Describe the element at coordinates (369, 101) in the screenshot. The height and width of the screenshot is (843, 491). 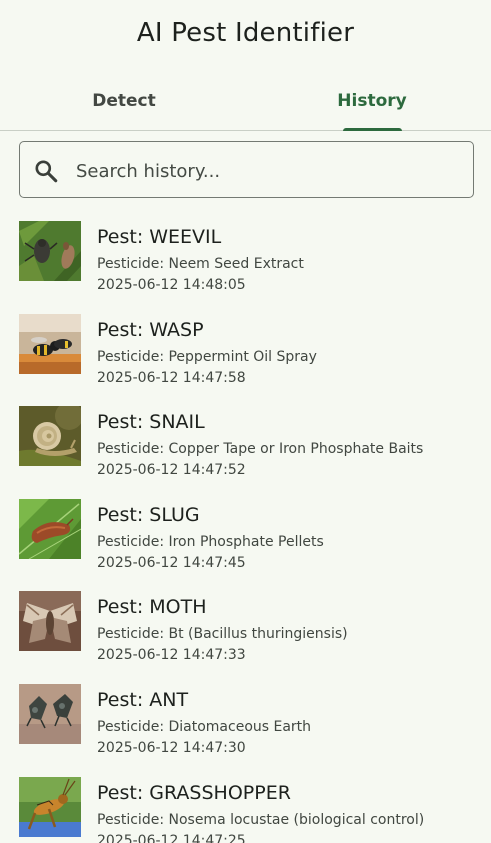
I see `tab-history: History` at that location.